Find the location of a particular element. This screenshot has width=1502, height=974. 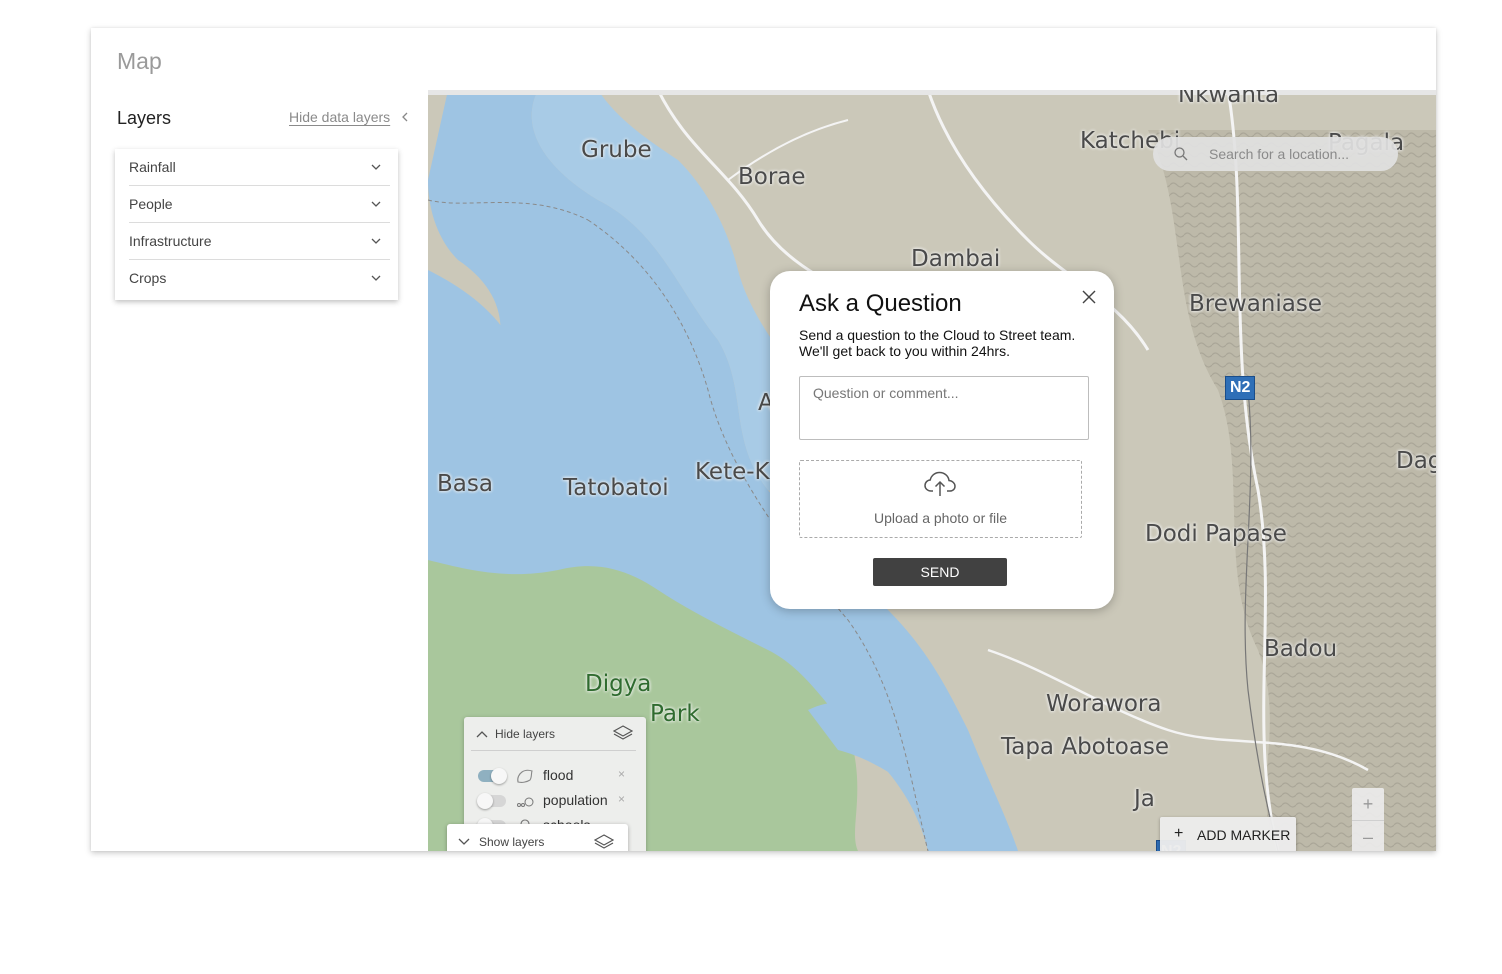

map-place-label: Badou is located at coordinates (1301, 649).